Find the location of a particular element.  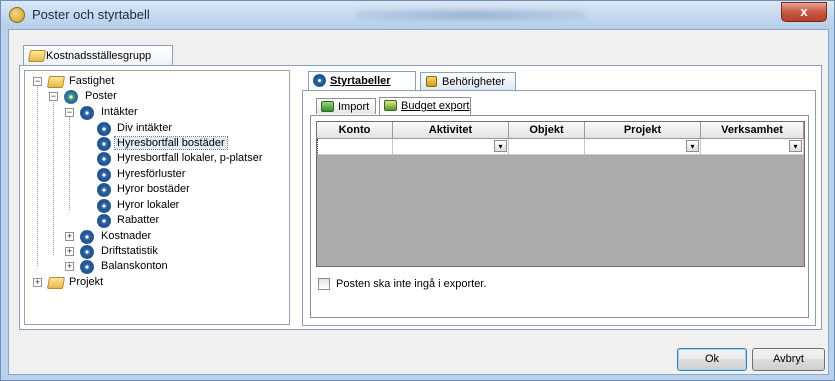

tree-node-label: Hyresbortfall bostäder is located at coordinates (171, 143).